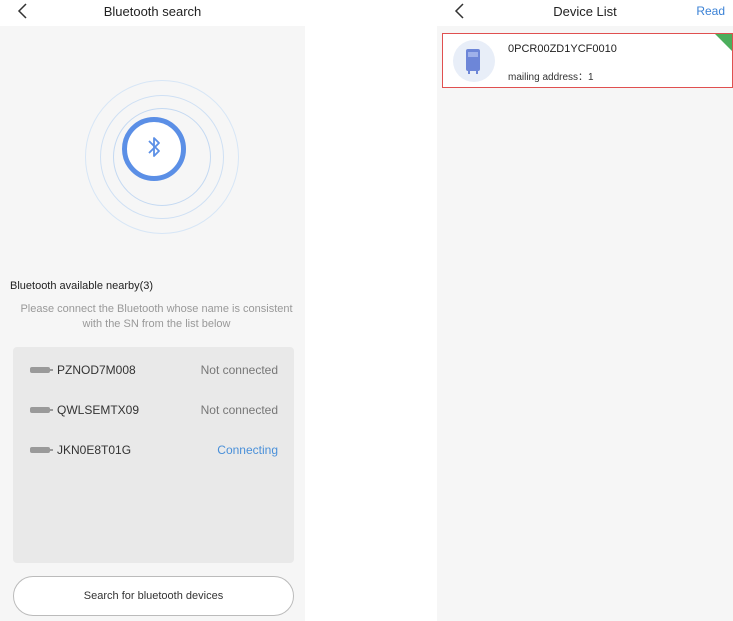  I want to click on device-row: PZNOD7M008 Not connected, so click(153, 371).